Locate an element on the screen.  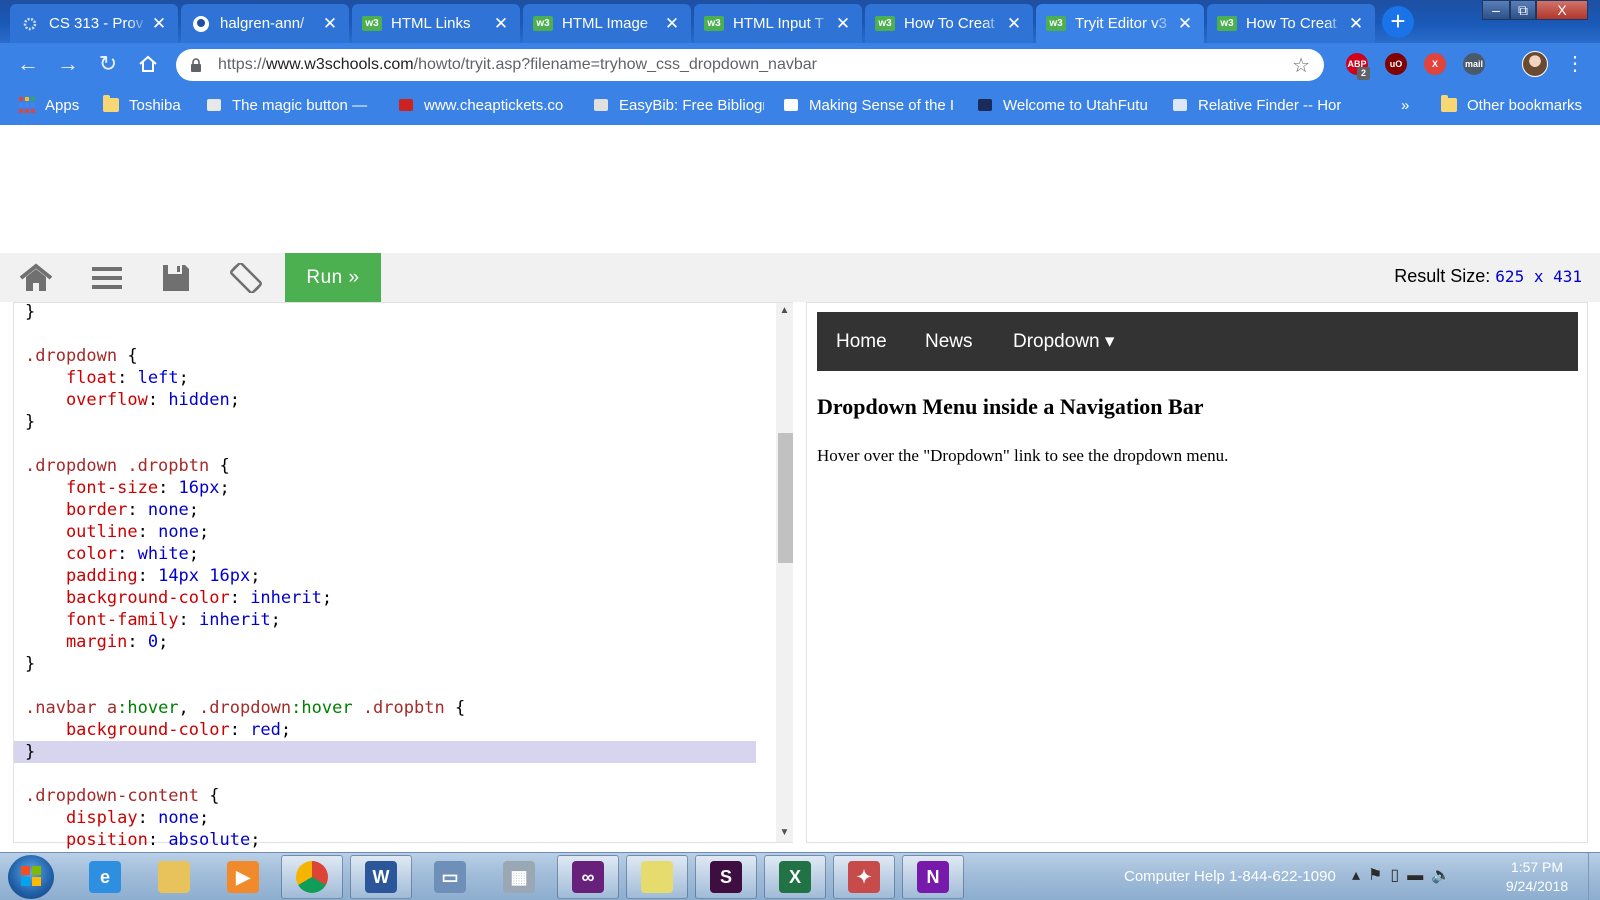
taskbar-word-button: W is located at coordinates (381, 877).